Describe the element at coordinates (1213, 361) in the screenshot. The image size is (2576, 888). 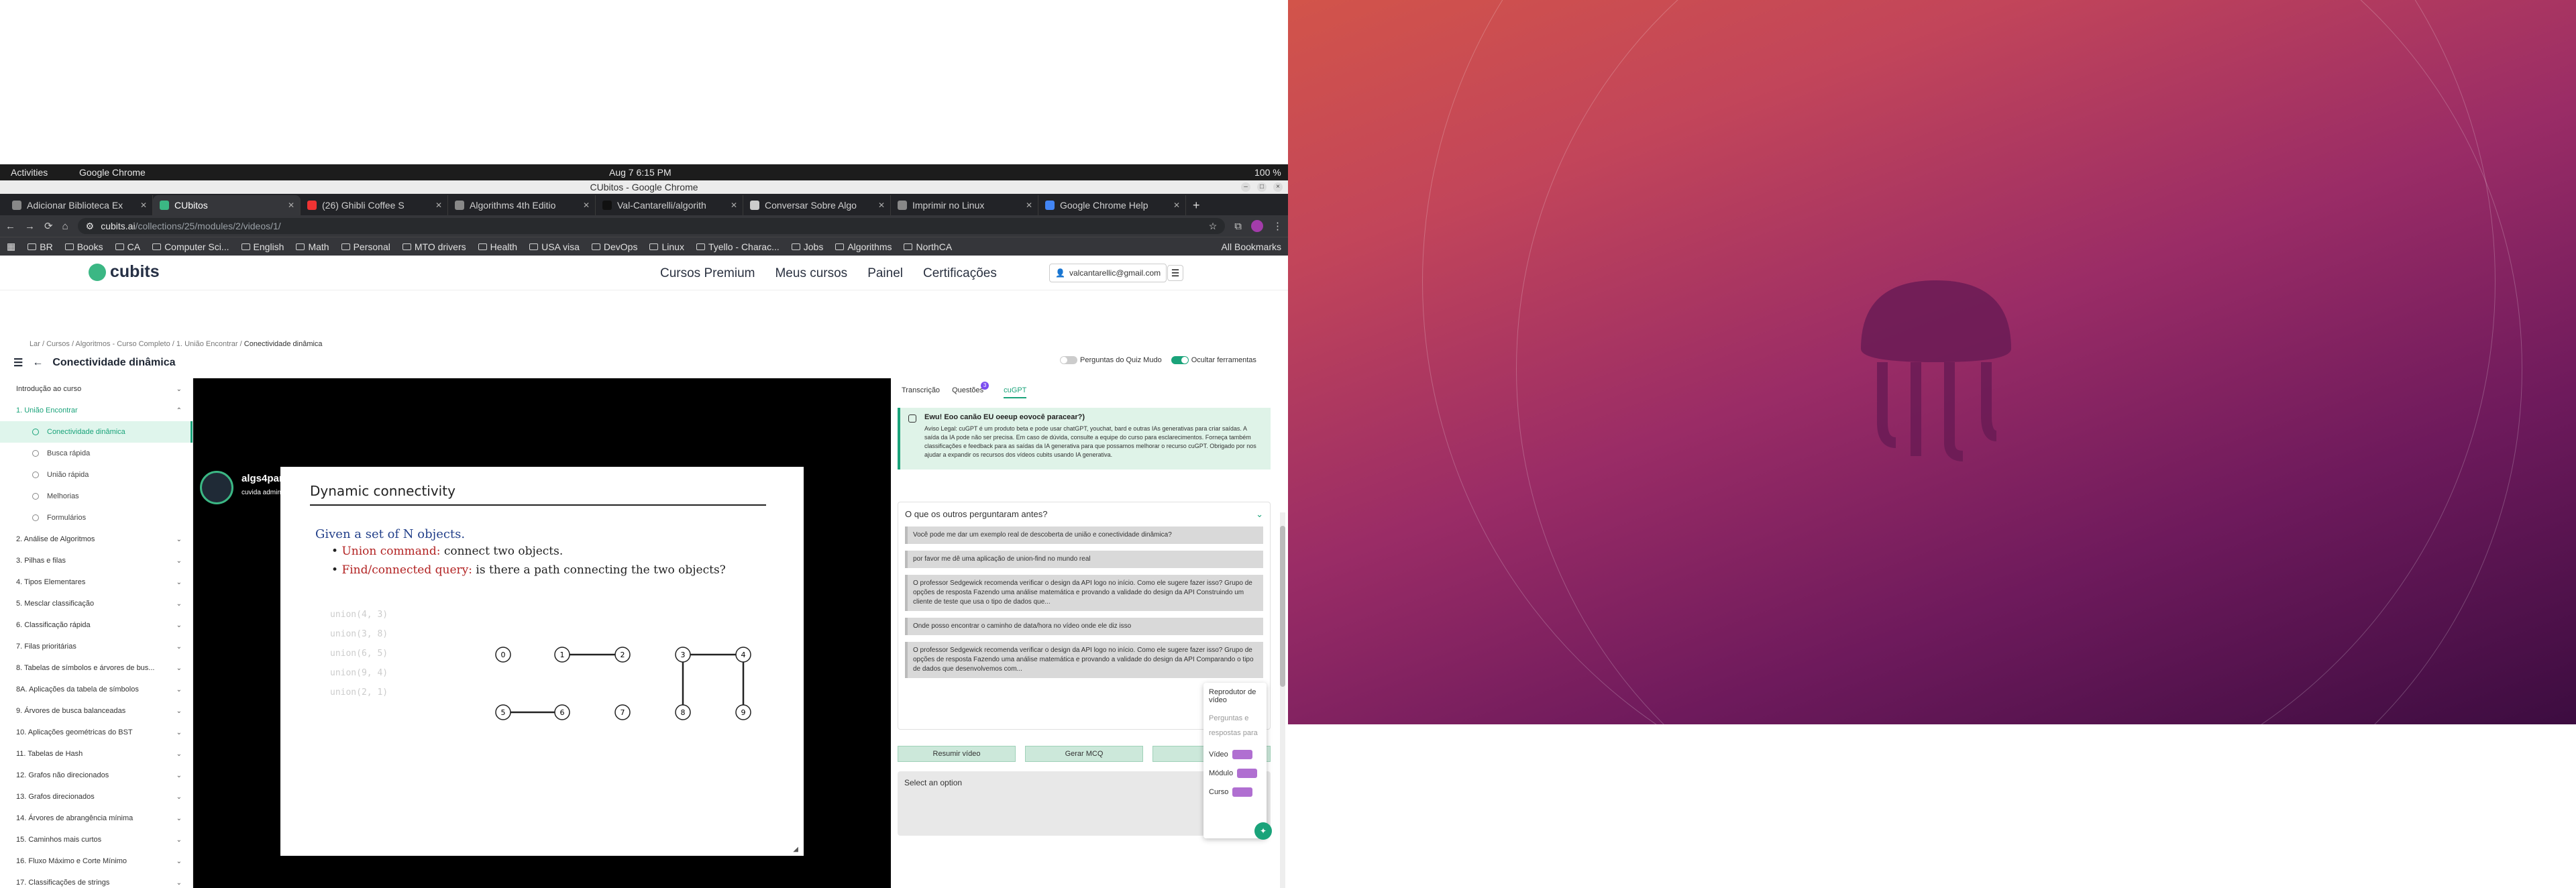
I see `hide-tools-toggle: Ocultar ferramentas` at that location.